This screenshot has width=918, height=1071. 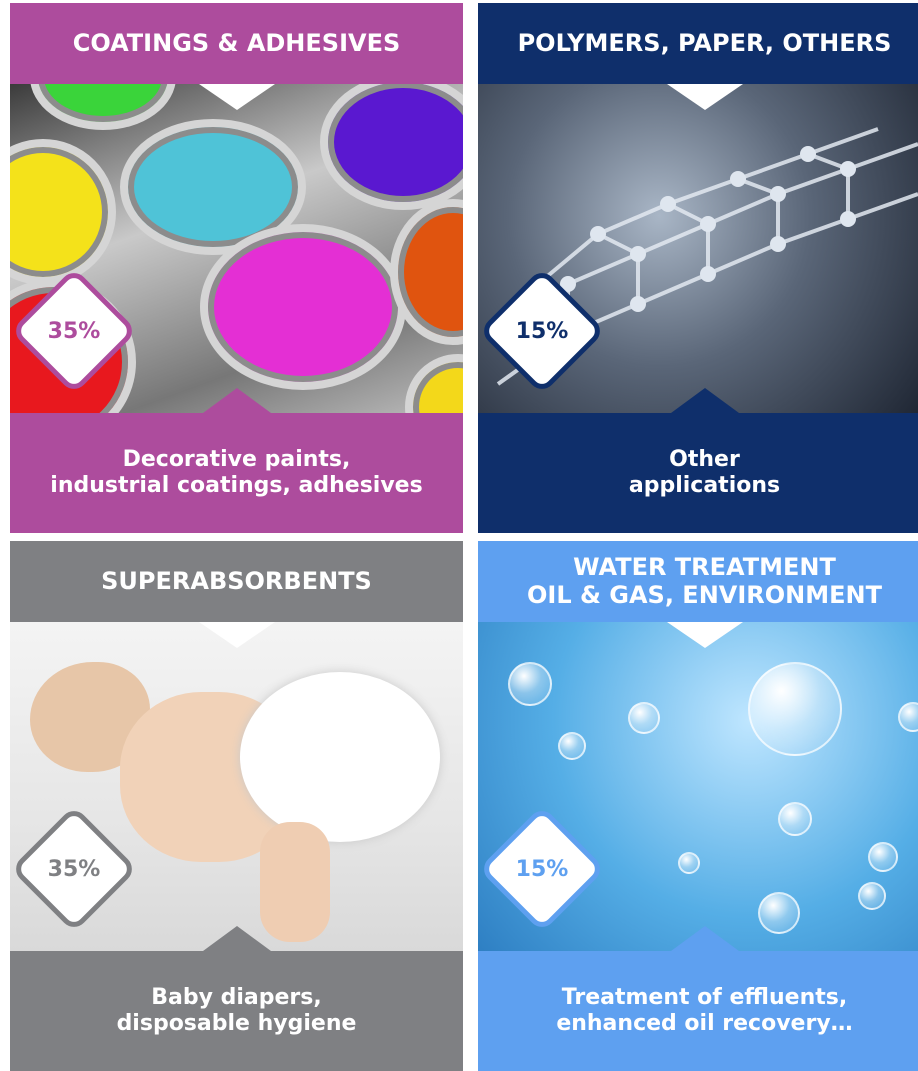 What do you see at coordinates (295, 882) in the screenshot?
I see `baby-leg` at bounding box center [295, 882].